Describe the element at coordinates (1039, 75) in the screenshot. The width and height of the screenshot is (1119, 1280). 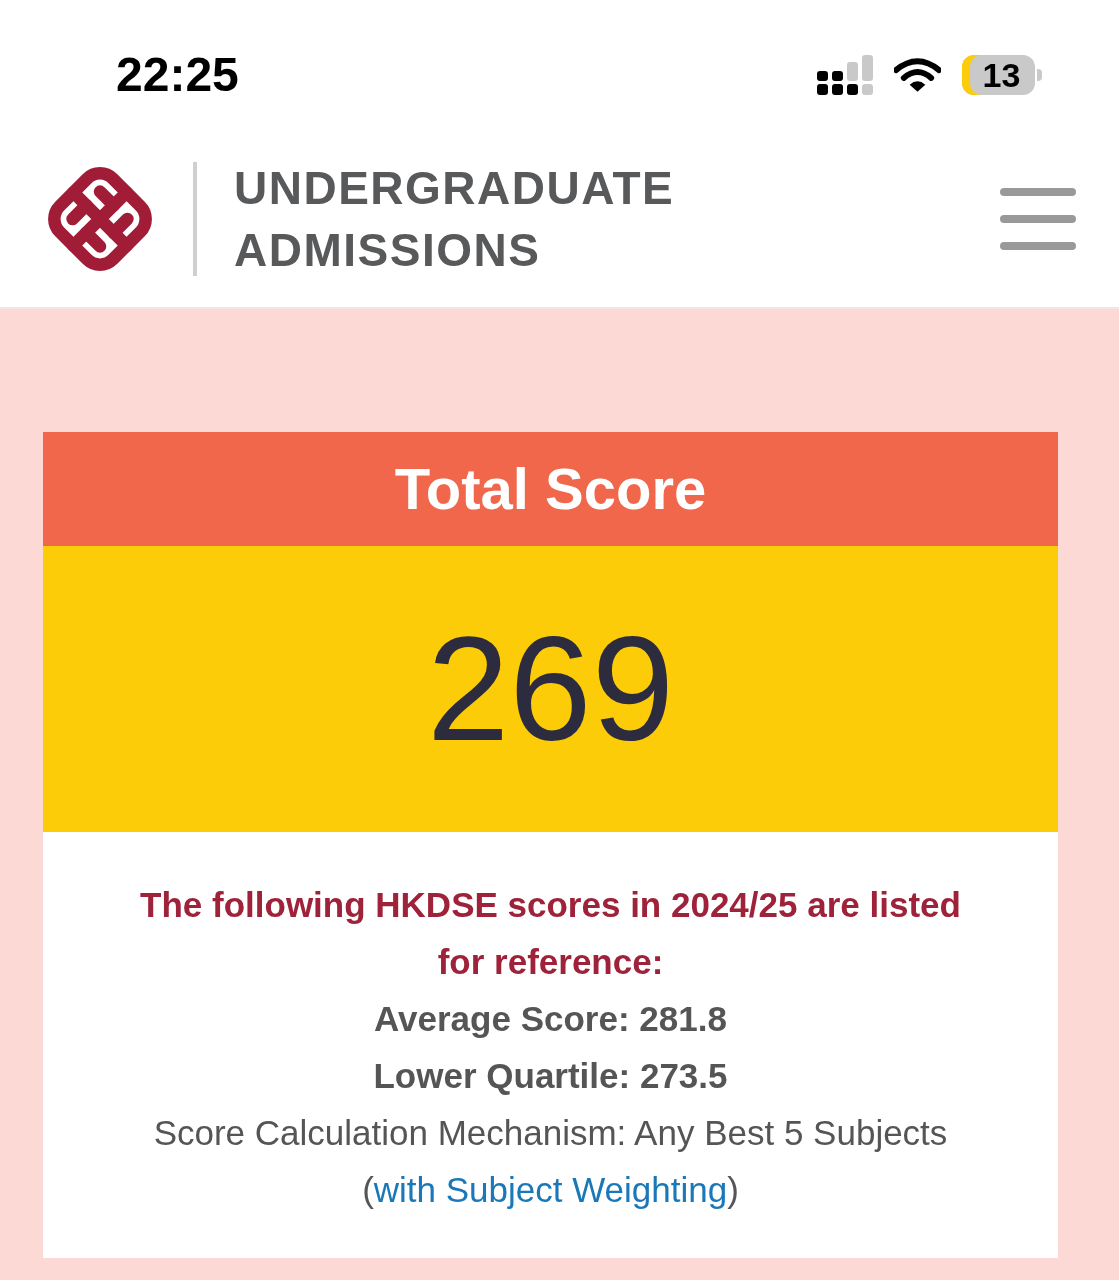
I see `battery-terminal-icon` at that location.